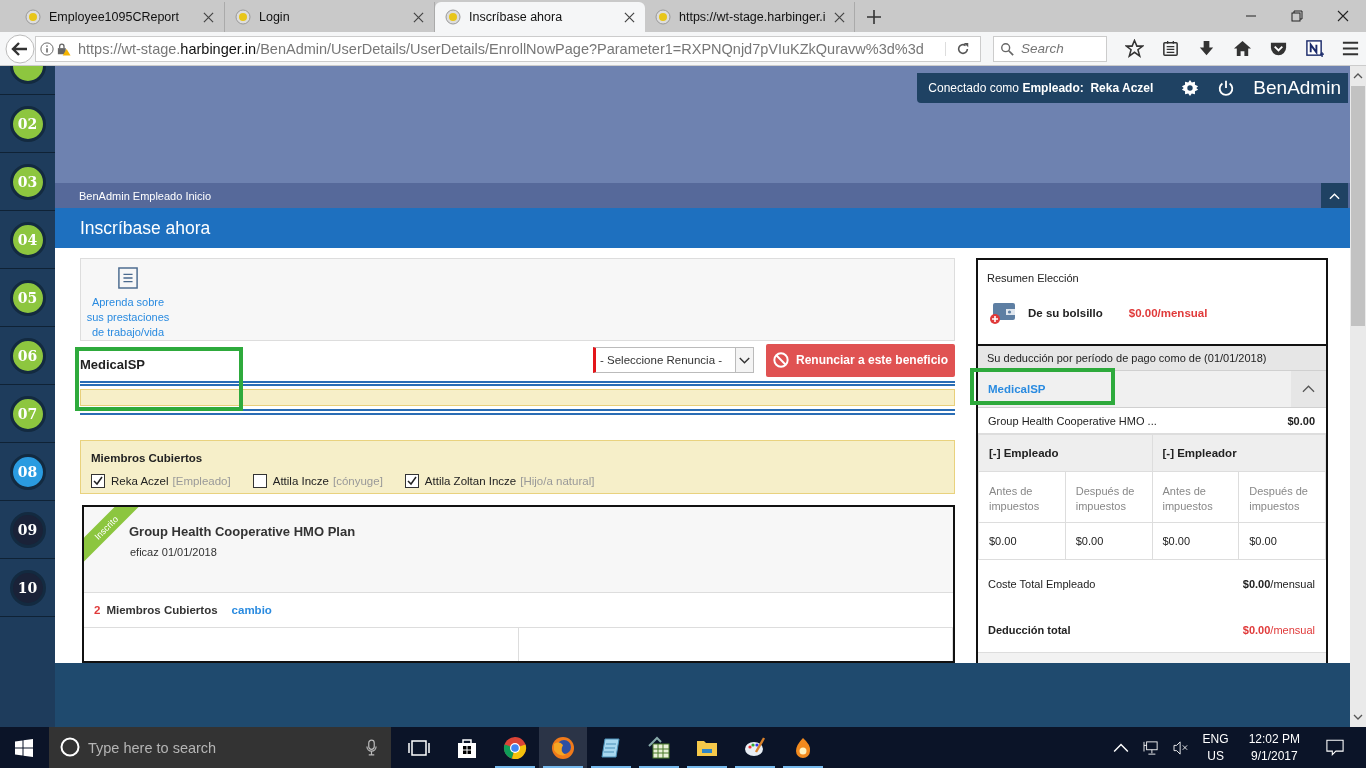  Describe the element at coordinates (1127, 358) in the screenshot. I see `deduction-caption: Su deducción por período de pago como de (01/01/2018)` at that location.